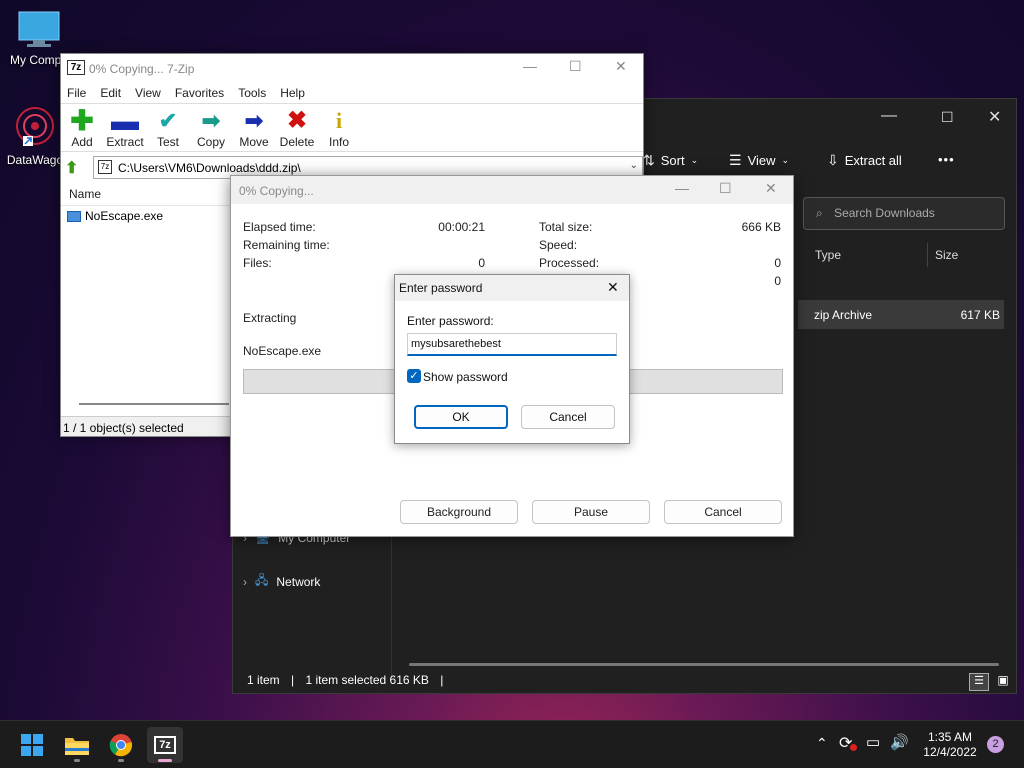 This screenshot has height=768, width=1024. What do you see at coordinates (85, 194) in the screenshot?
I see `column-header-name: Name` at bounding box center [85, 194].